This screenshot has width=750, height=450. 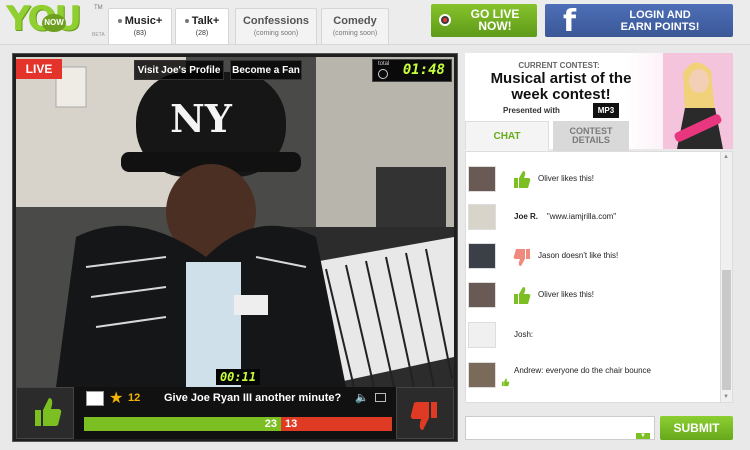 What do you see at coordinates (593, 377) in the screenshot?
I see `chat-message: Andrew: everyone do the chair bounce` at bounding box center [593, 377].